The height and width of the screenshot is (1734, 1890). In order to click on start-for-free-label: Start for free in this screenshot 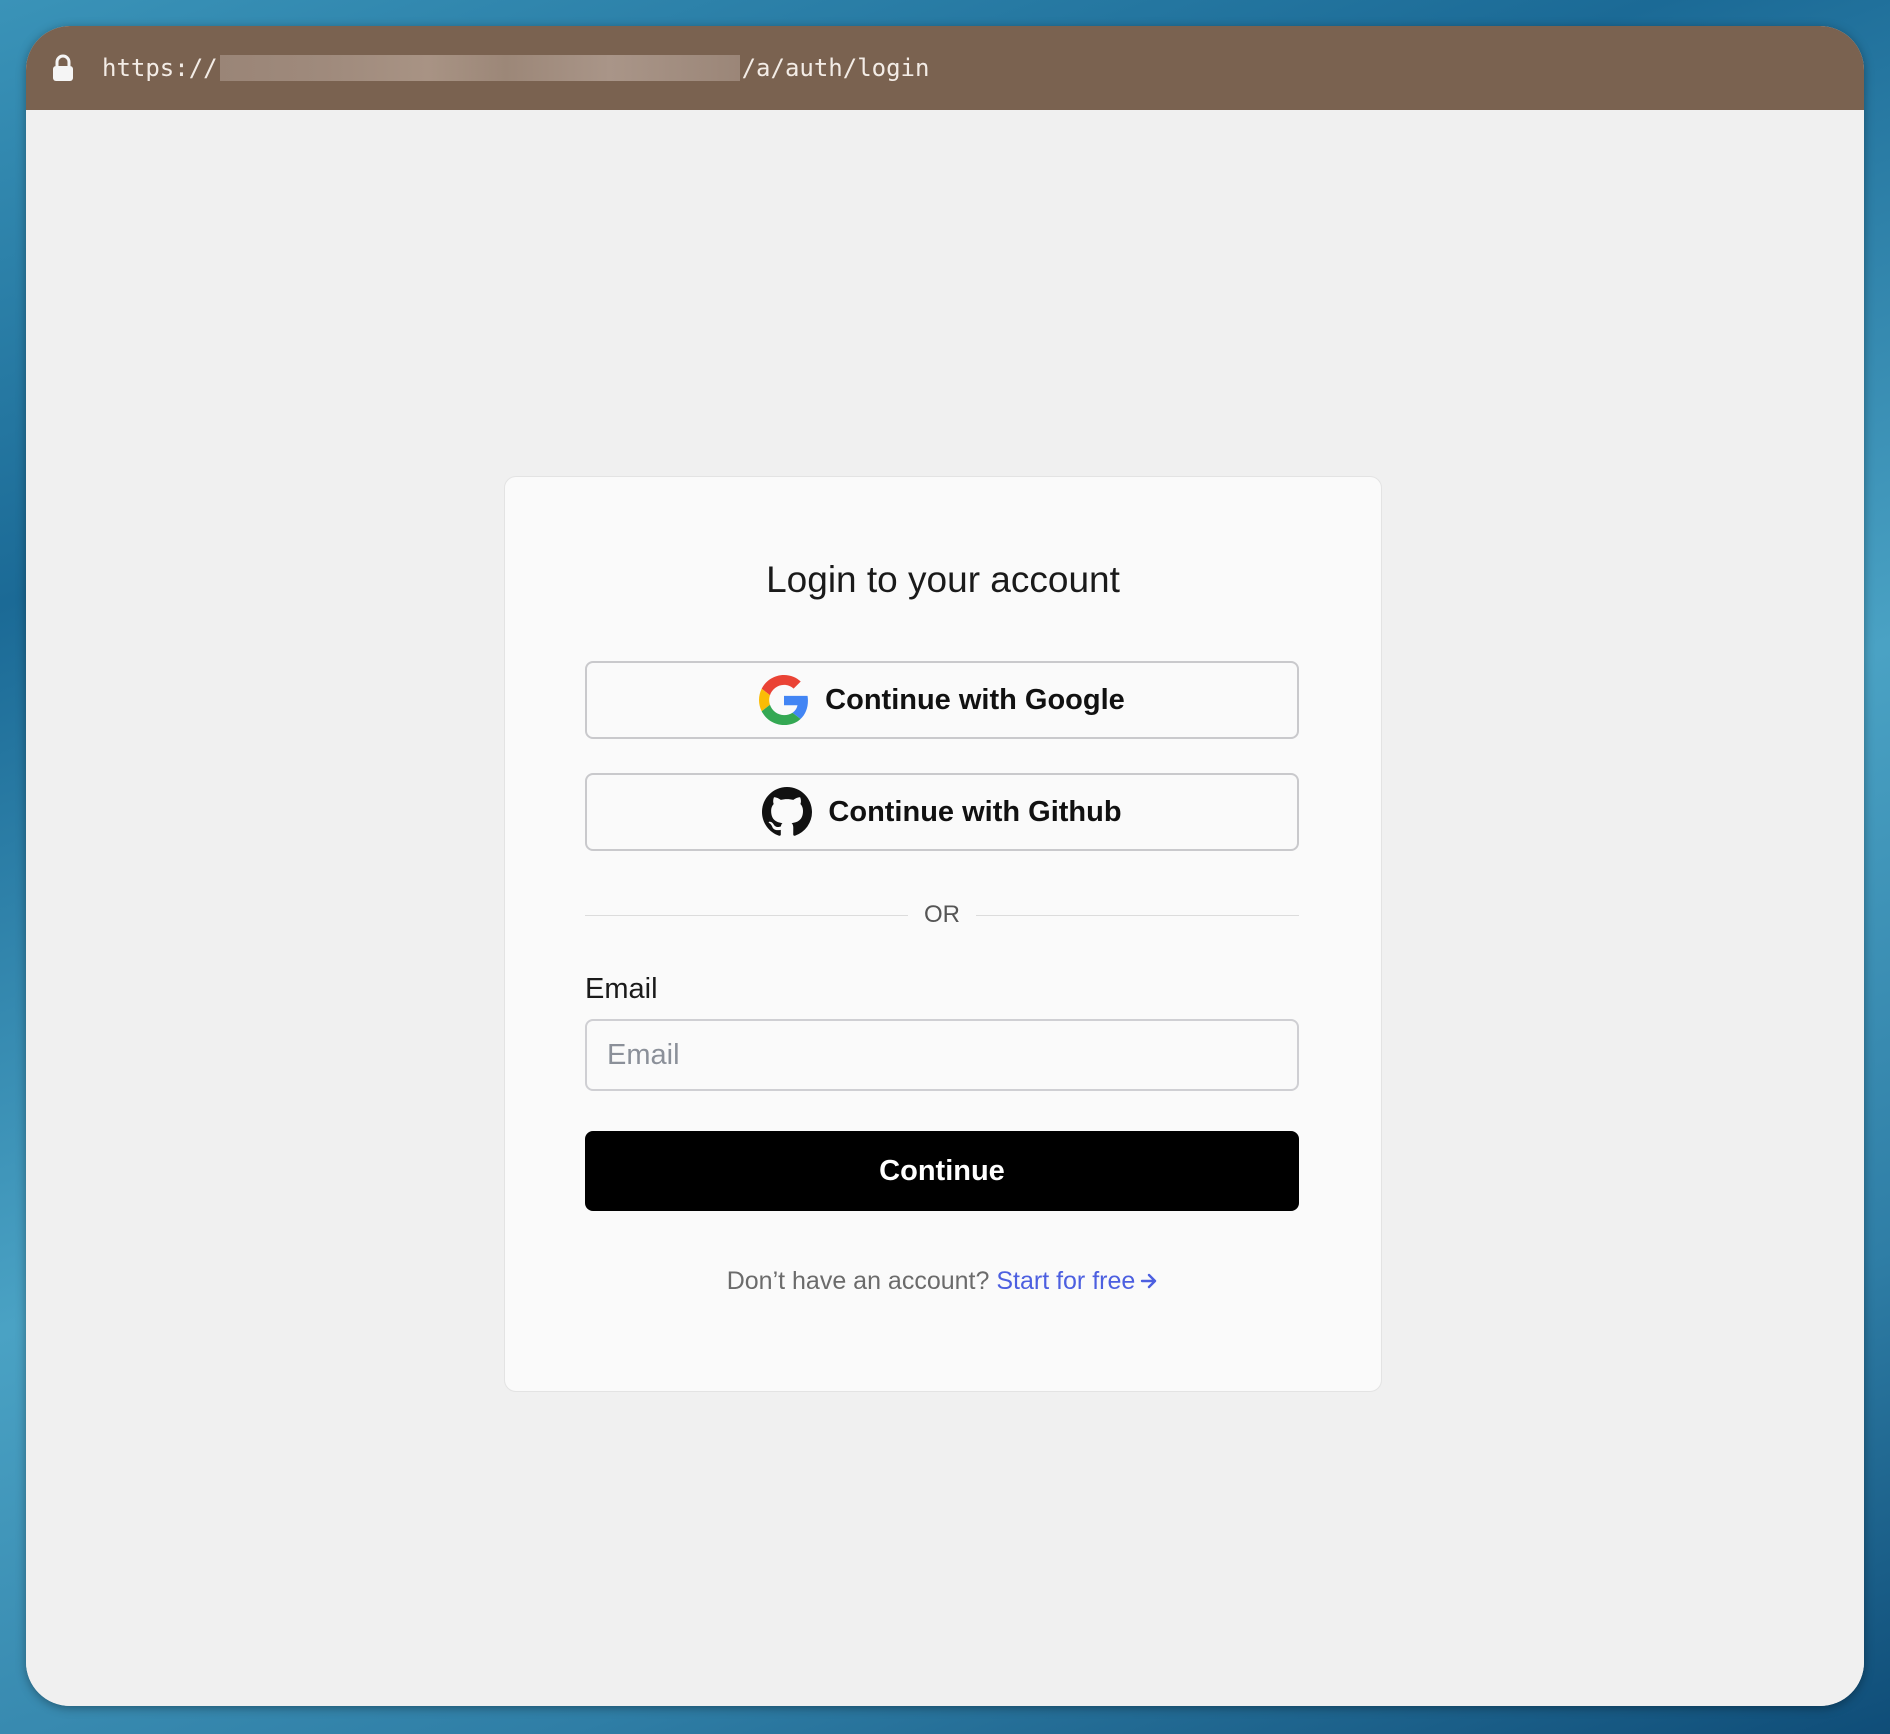, I will do `click(1066, 1281)`.